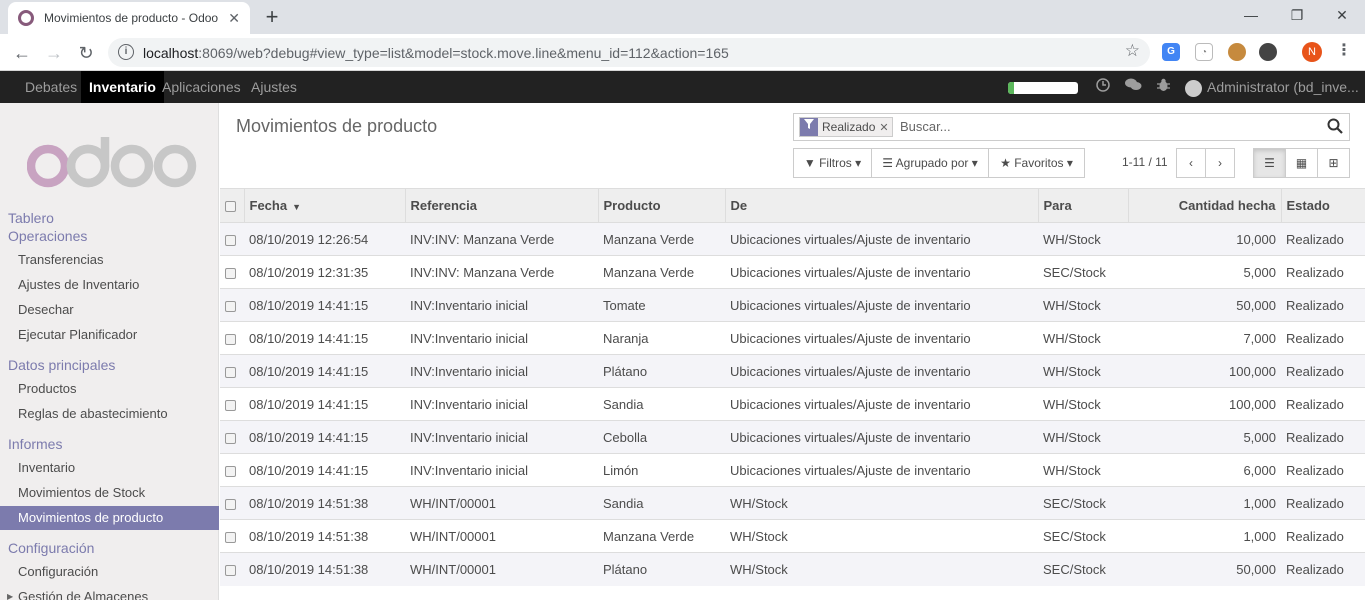 The image size is (1365, 600). Describe the element at coordinates (885, 127) in the screenshot. I see `facet-remove-icon: ✕` at that location.